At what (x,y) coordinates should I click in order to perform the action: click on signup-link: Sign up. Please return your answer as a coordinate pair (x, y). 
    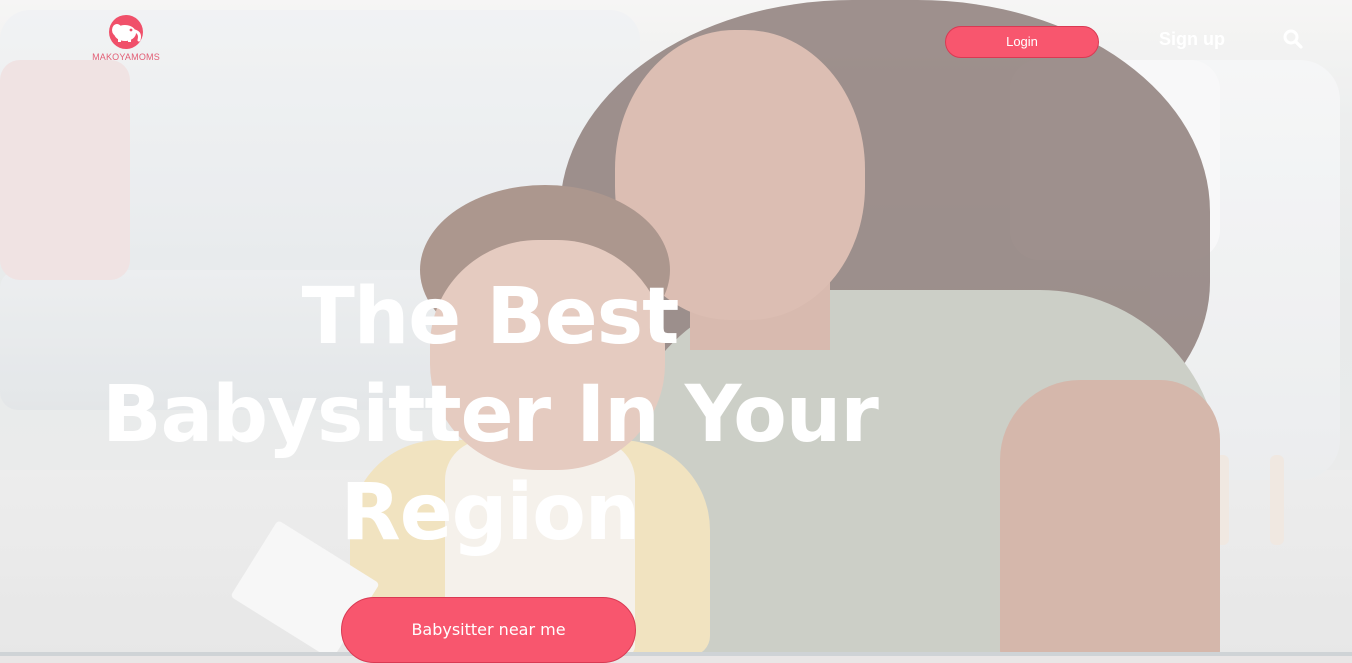
    Looking at the image, I should click on (1192, 39).